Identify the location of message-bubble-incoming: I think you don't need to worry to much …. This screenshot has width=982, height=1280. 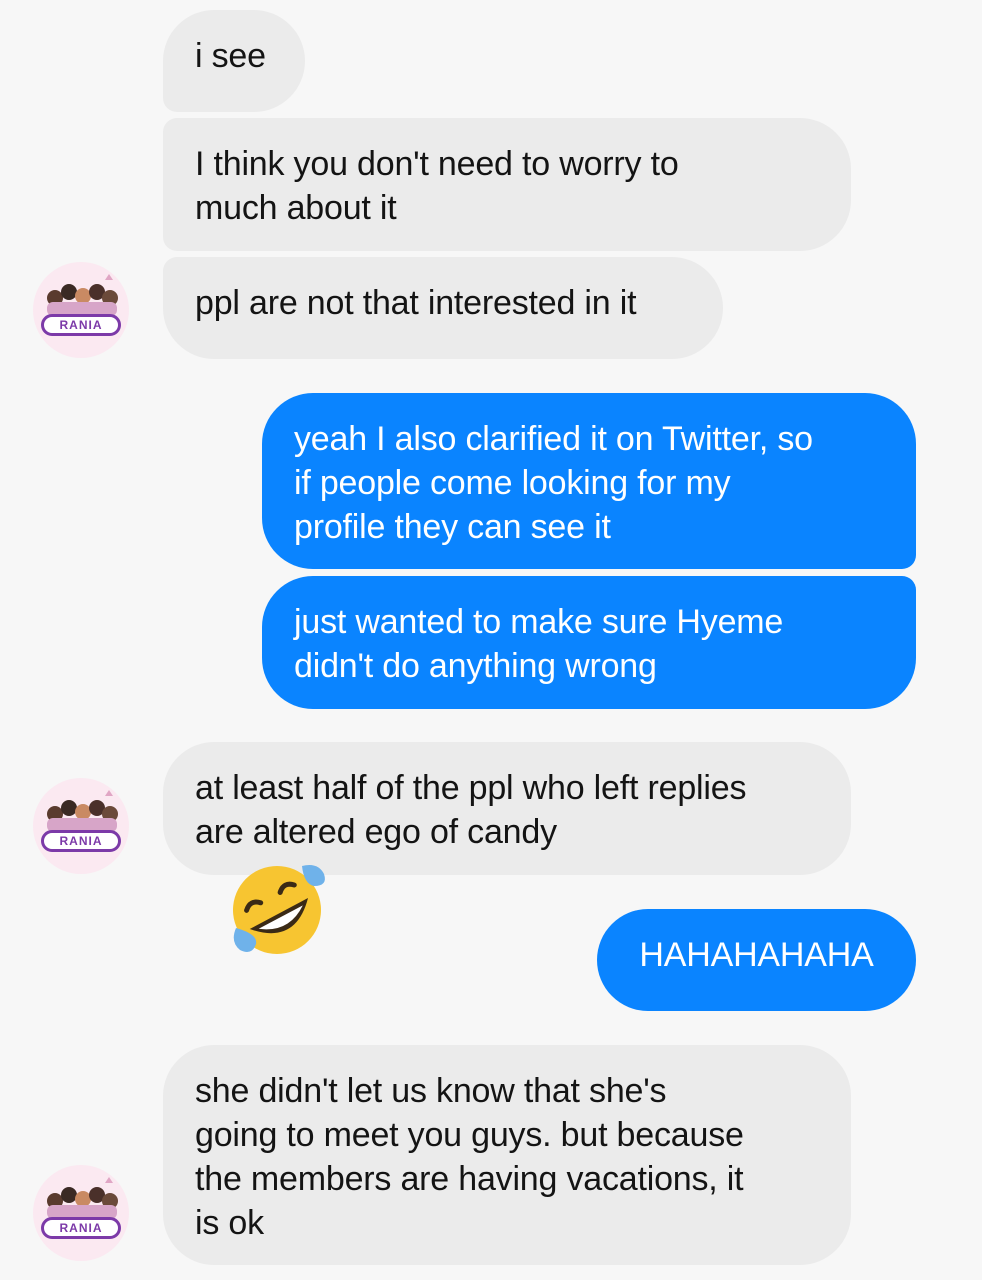
(507, 184).